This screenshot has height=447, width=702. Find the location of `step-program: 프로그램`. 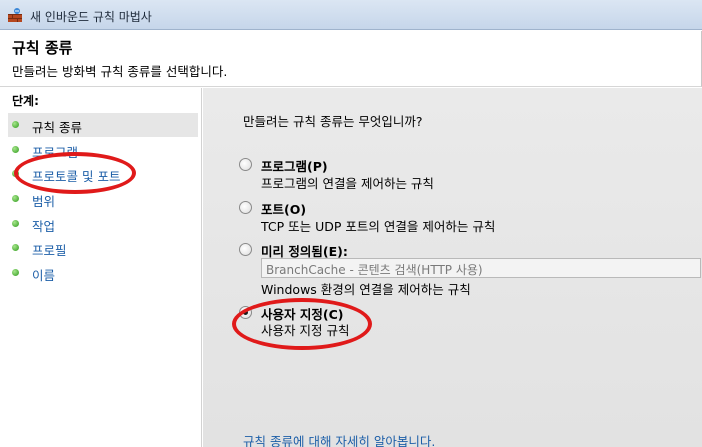

step-program: 프로그램 is located at coordinates (103, 150).